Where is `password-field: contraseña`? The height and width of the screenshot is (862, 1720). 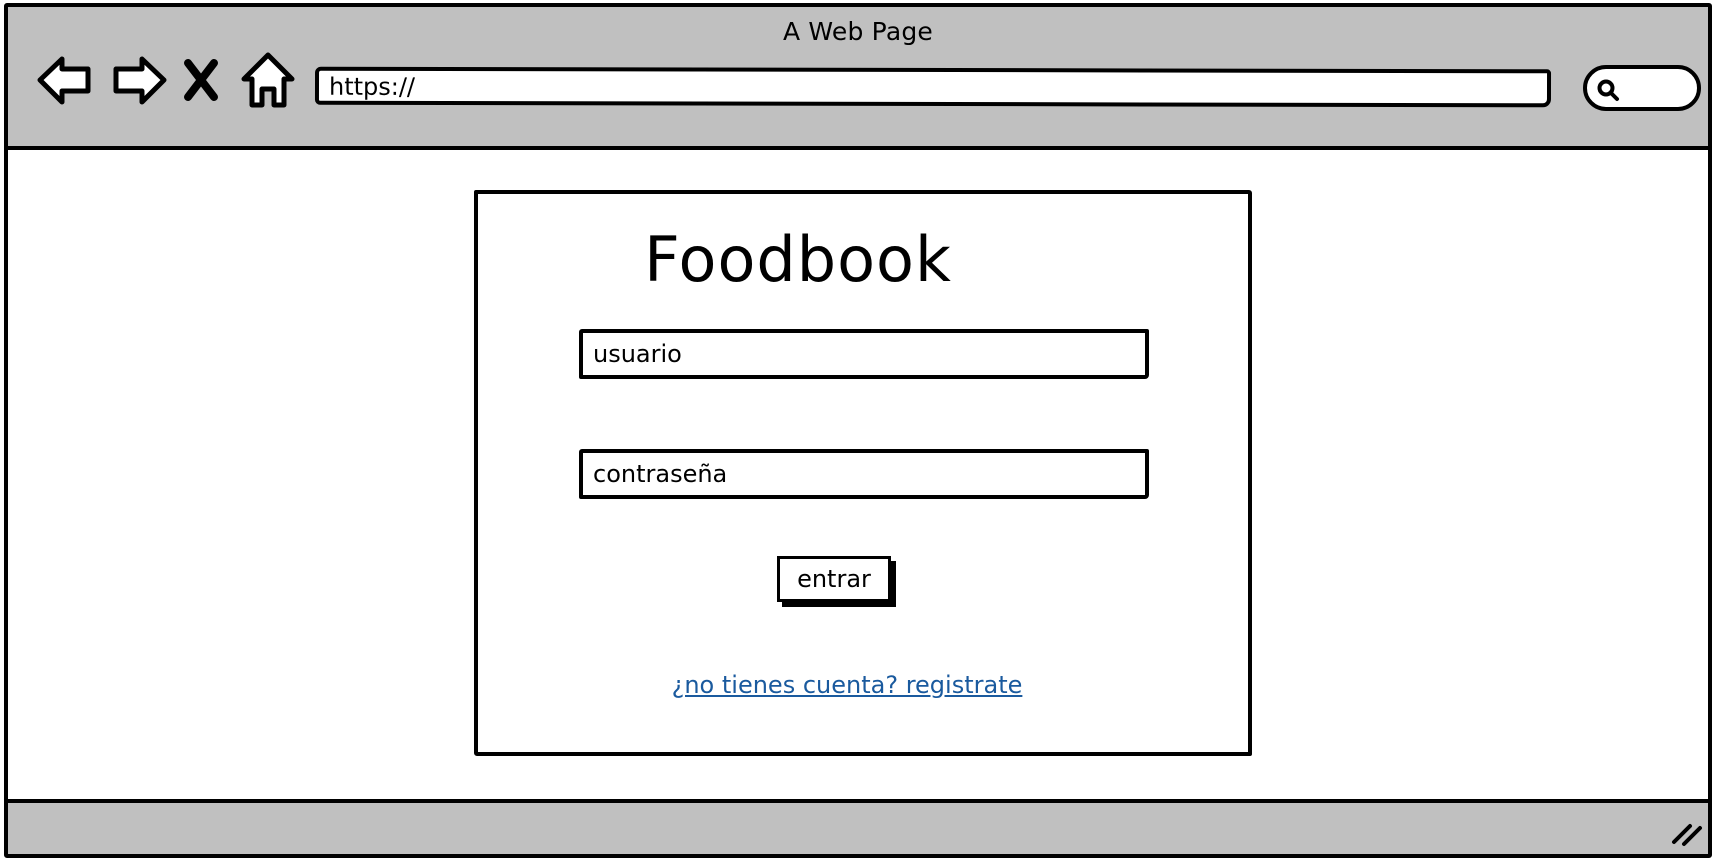 password-field: contraseña is located at coordinates (864, 474).